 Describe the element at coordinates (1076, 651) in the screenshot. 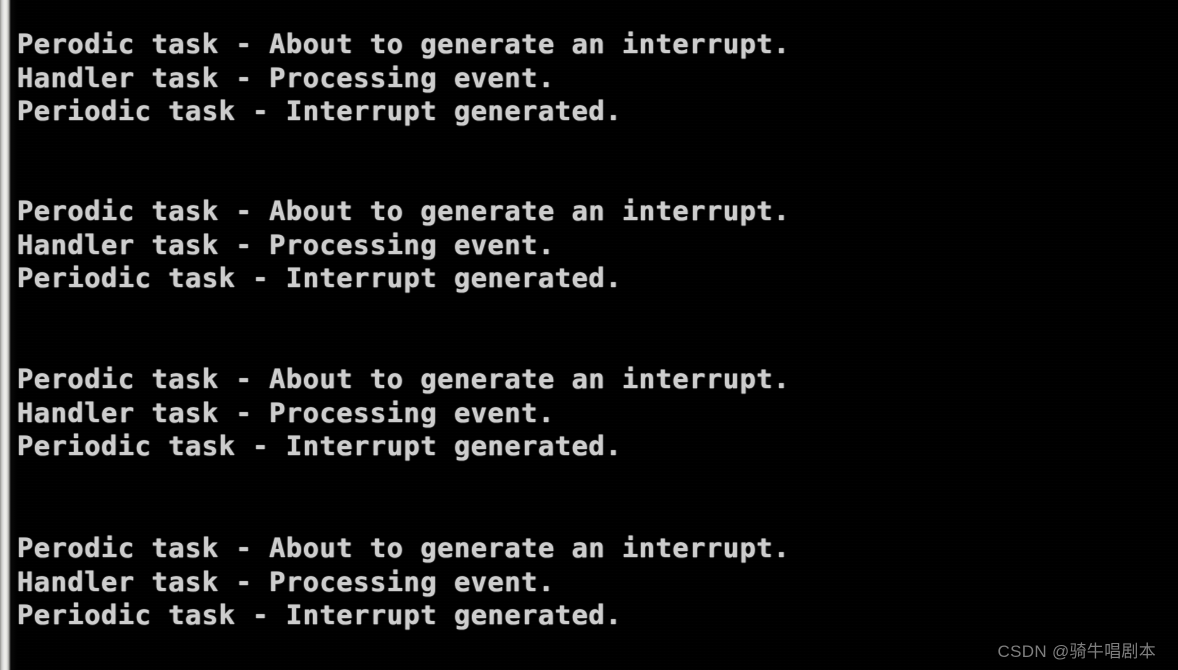

I see `csdn-watermark: CSDN @骑牛唱剧本` at that location.